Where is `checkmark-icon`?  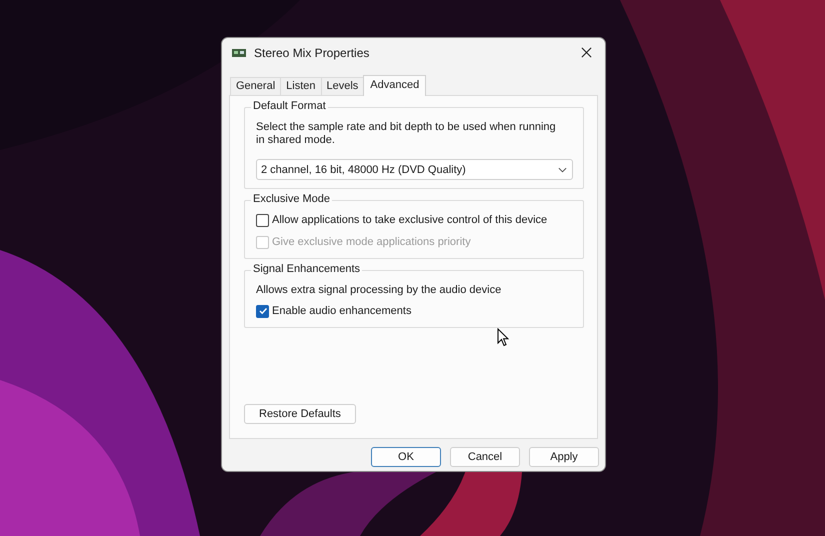
checkmark-icon is located at coordinates (263, 311).